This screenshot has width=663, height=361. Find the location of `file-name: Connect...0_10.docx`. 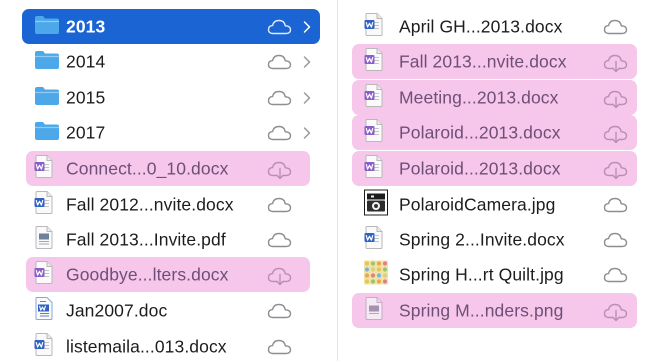

file-name: Connect...0_10.docx is located at coordinates (147, 168).